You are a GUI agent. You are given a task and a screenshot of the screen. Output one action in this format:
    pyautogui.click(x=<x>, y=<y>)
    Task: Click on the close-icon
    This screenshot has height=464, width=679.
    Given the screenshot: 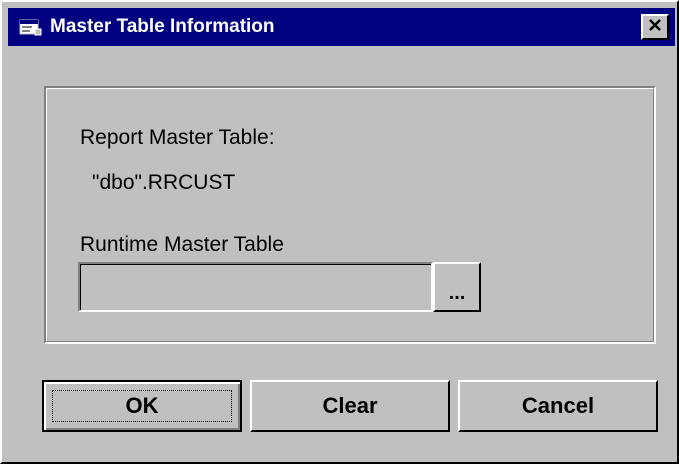 What is the action you would take?
    pyautogui.click(x=655, y=27)
    